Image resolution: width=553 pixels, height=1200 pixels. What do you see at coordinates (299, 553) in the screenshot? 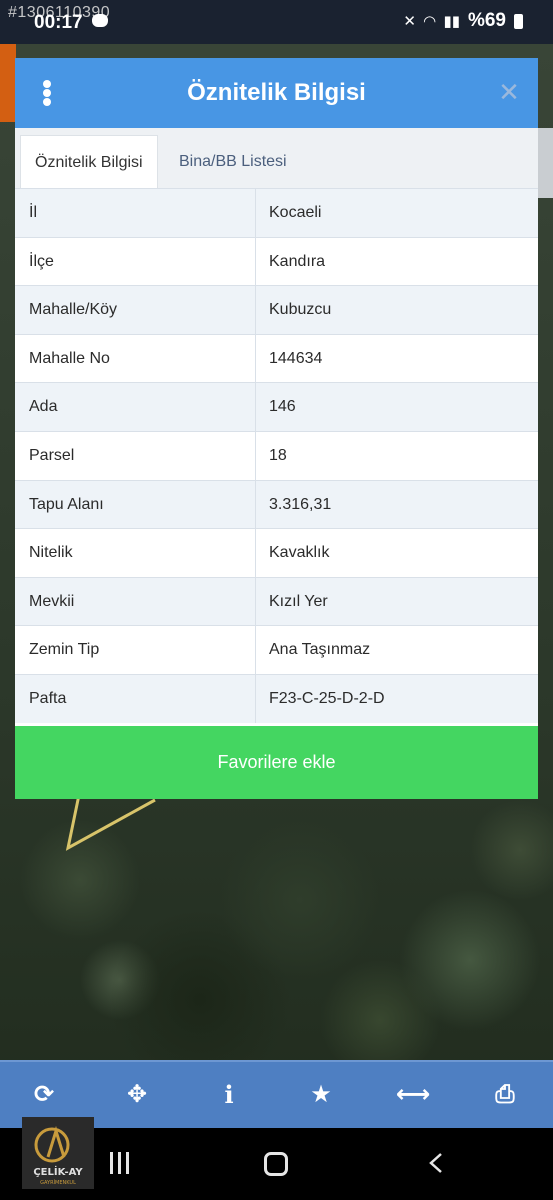
I see `attr-value: Kavaklık` at bounding box center [299, 553].